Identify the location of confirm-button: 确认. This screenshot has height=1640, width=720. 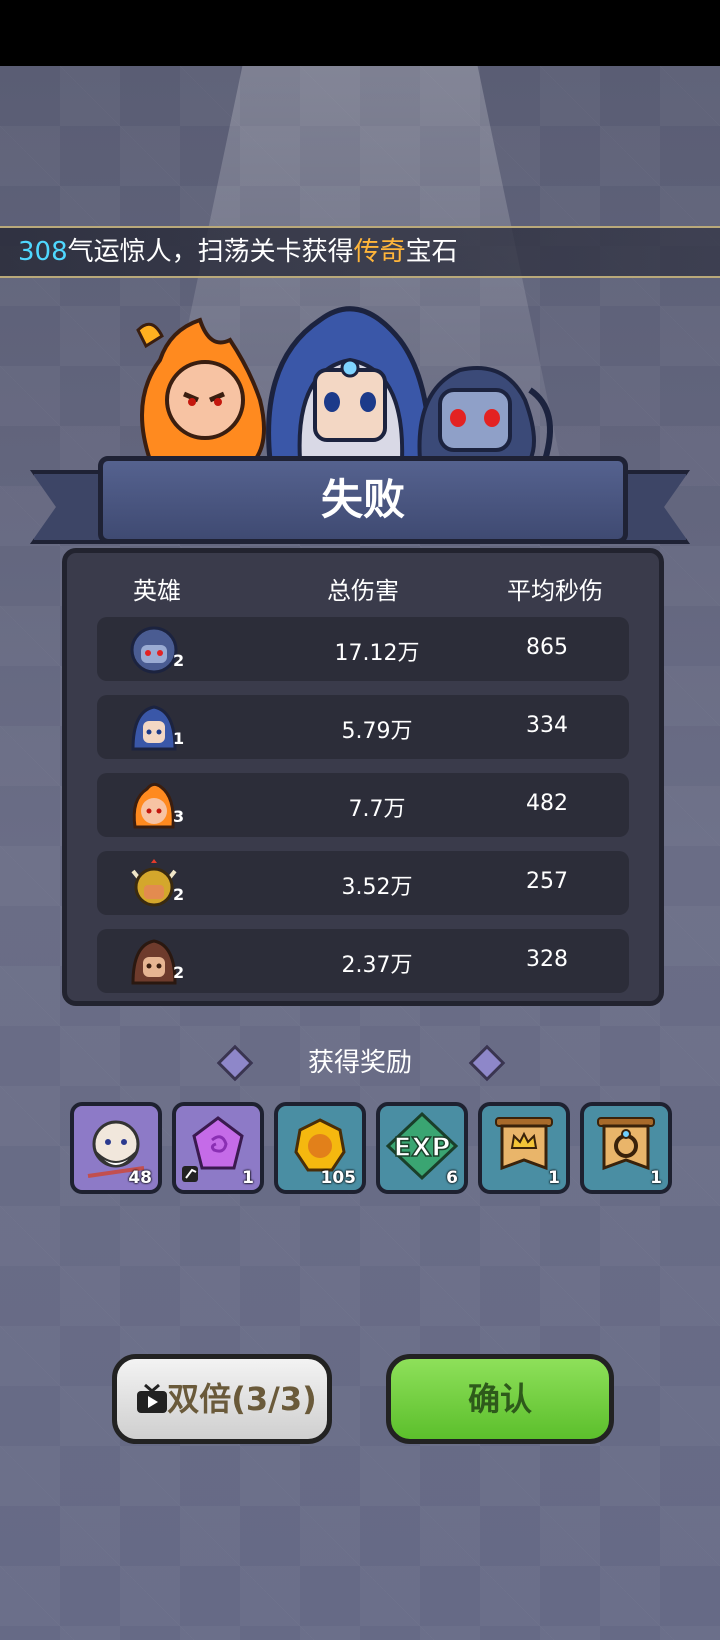
(500, 1399).